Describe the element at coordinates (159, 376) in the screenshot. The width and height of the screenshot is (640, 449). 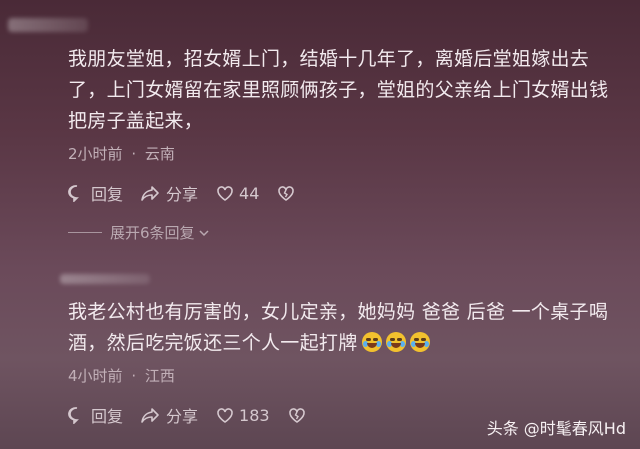
I see `comment-location: 江西` at that location.